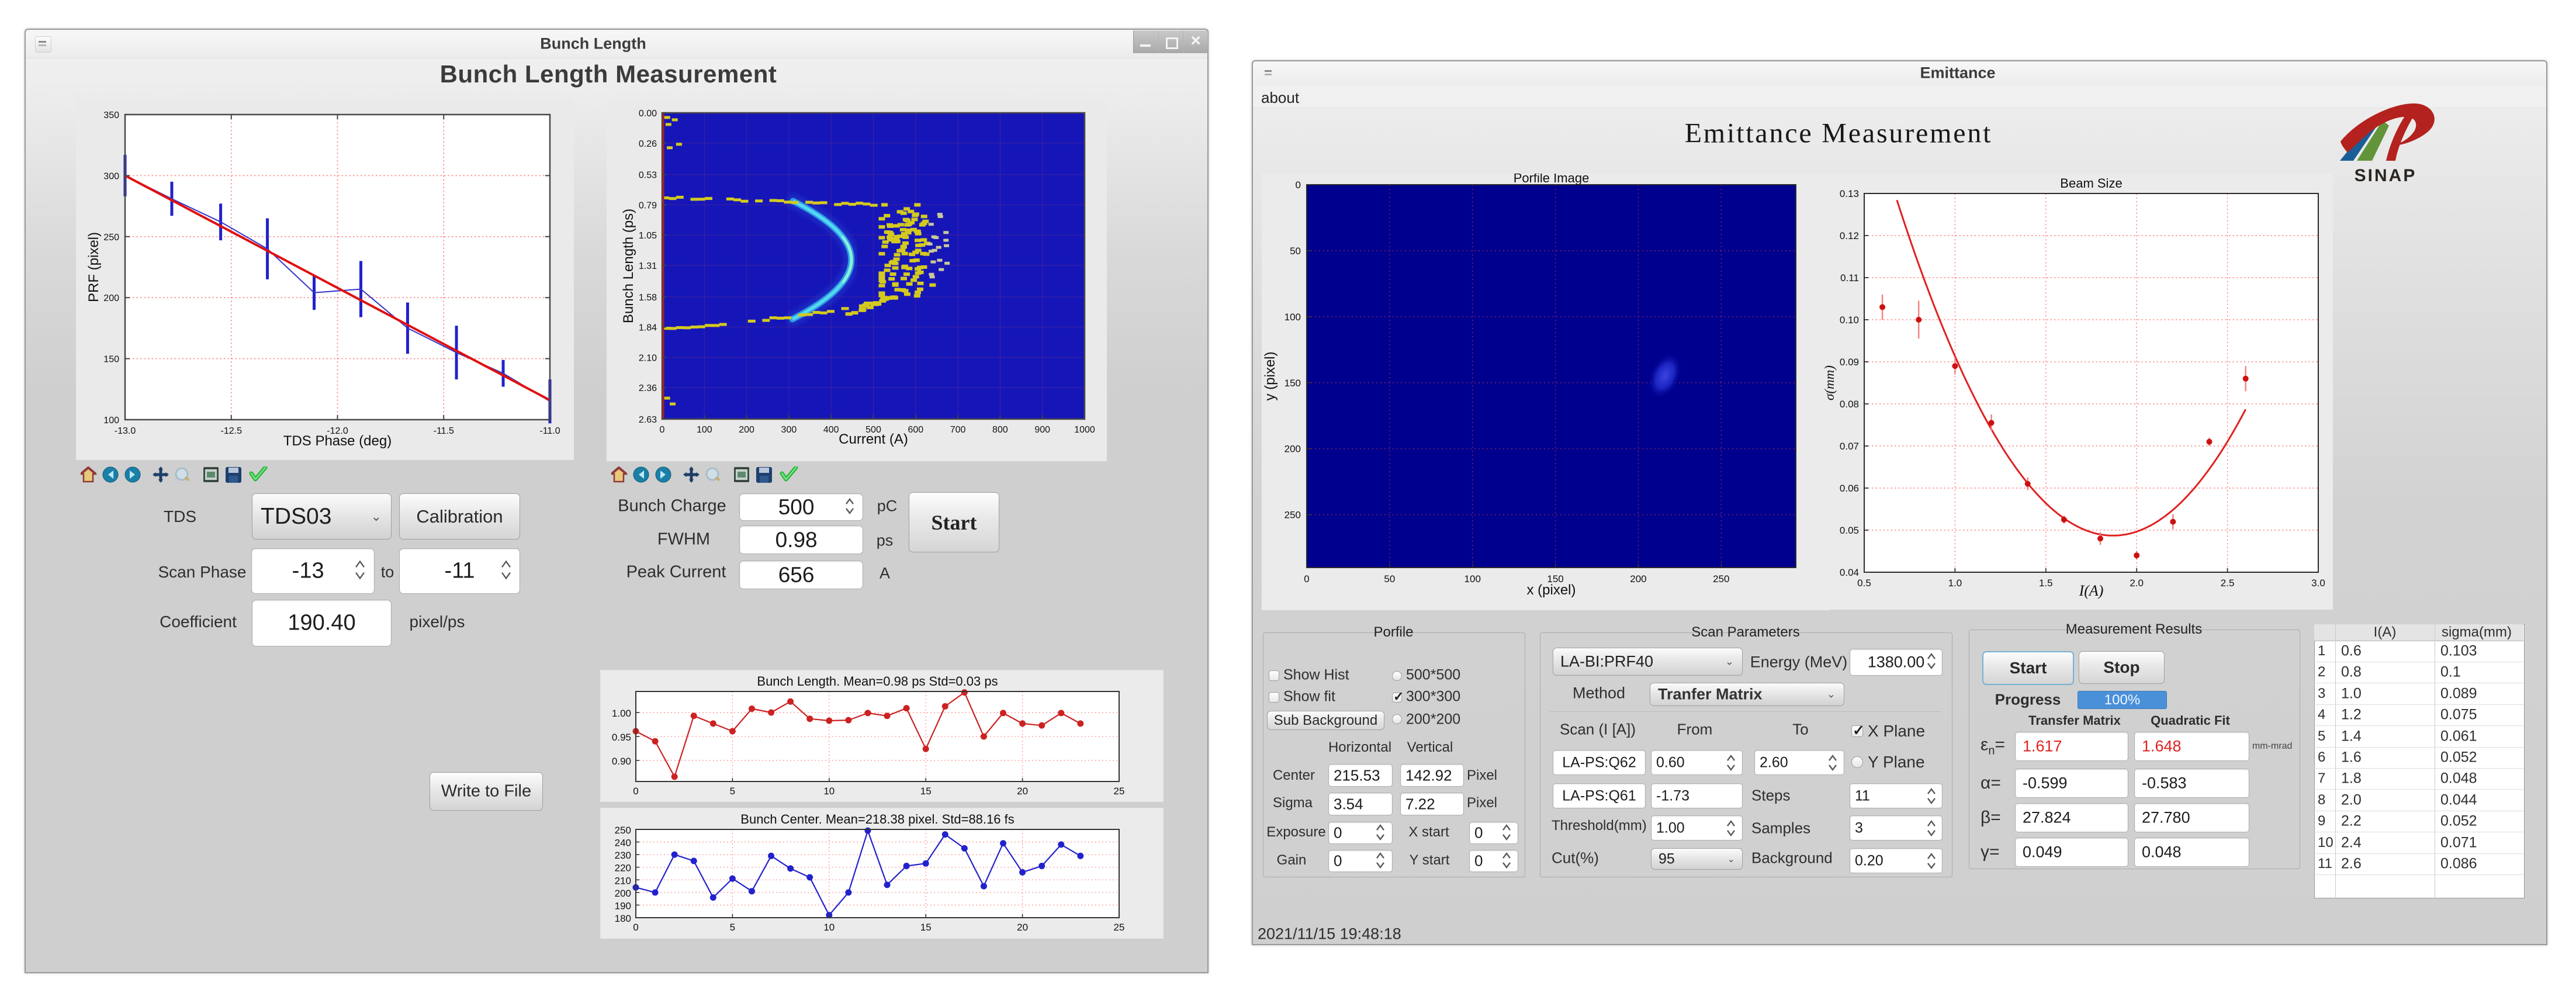  What do you see at coordinates (232, 431) in the screenshot?
I see `svg-text: -12.5` at bounding box center [232, 431].